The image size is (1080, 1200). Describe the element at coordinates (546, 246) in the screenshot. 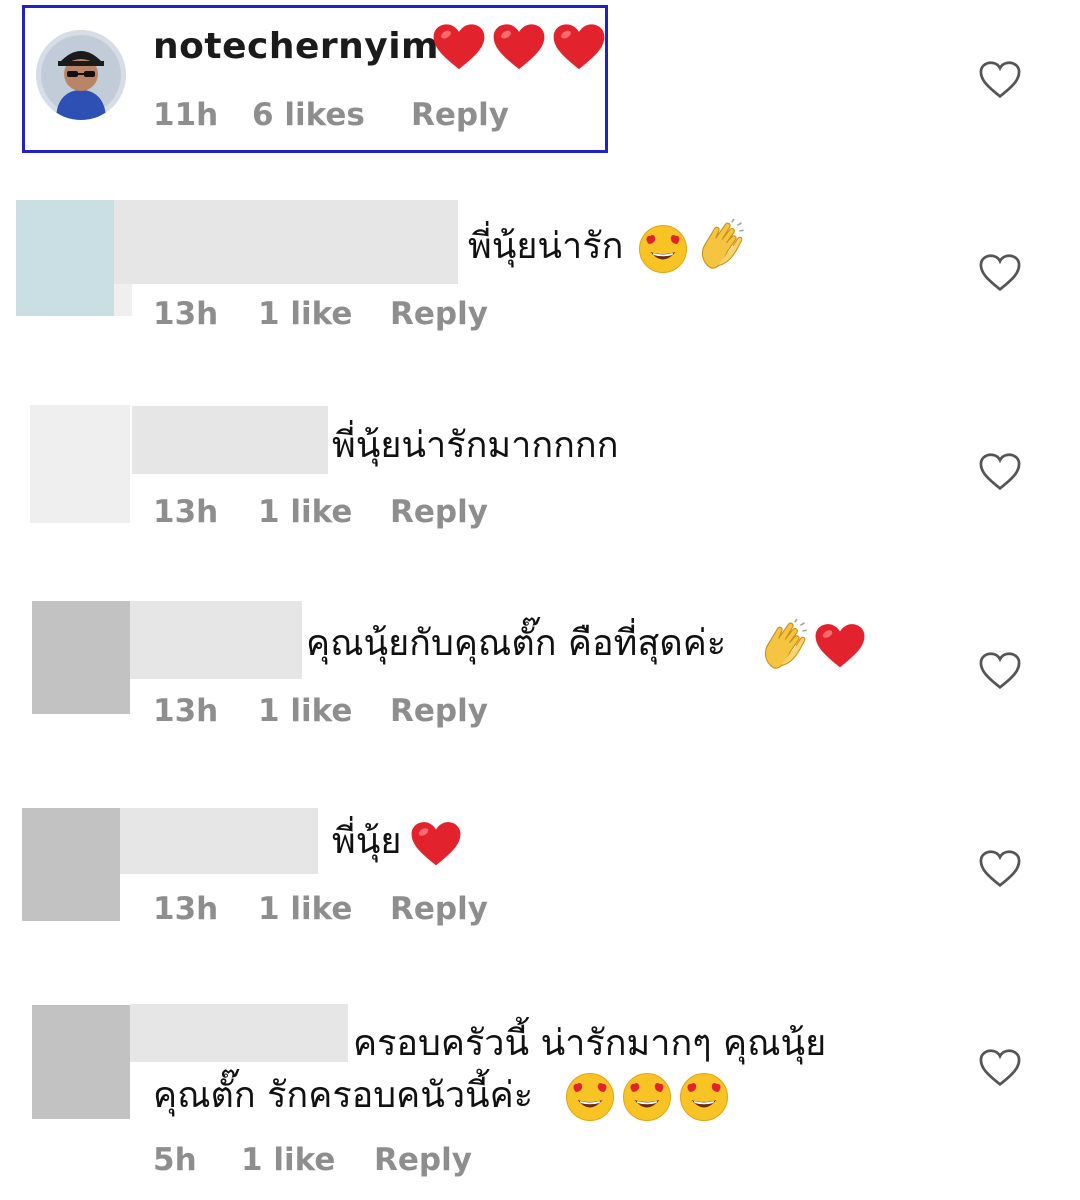

I see `comment-text: พี่นุ้ยน่ารัก` at that location.